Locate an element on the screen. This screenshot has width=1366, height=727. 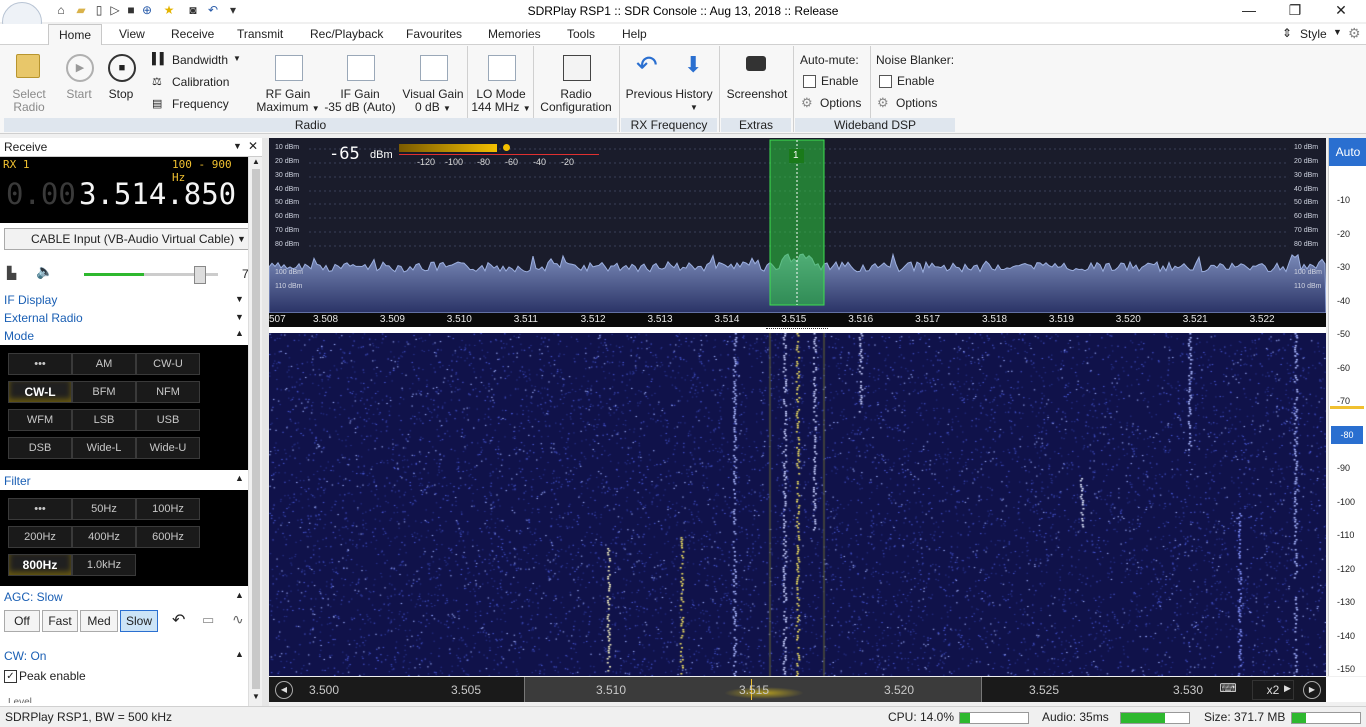
if-display-section: IF Display is located at coordinates (124, 300).